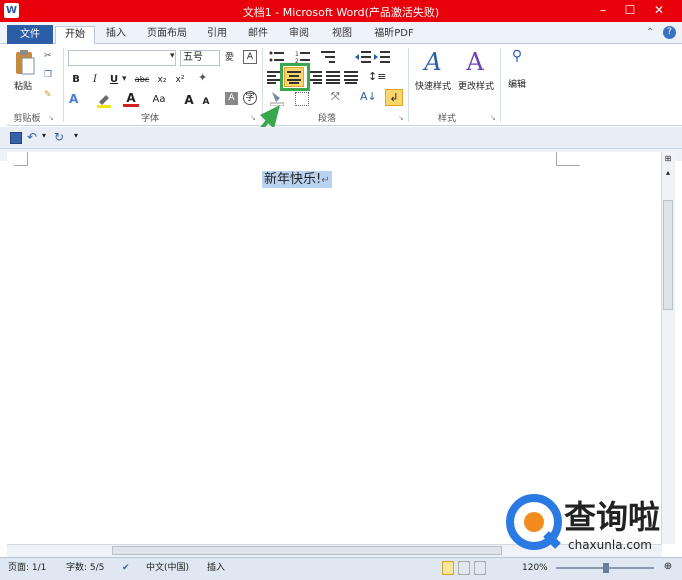  I want to click on sort-icon: A↓, so click(368, 98).